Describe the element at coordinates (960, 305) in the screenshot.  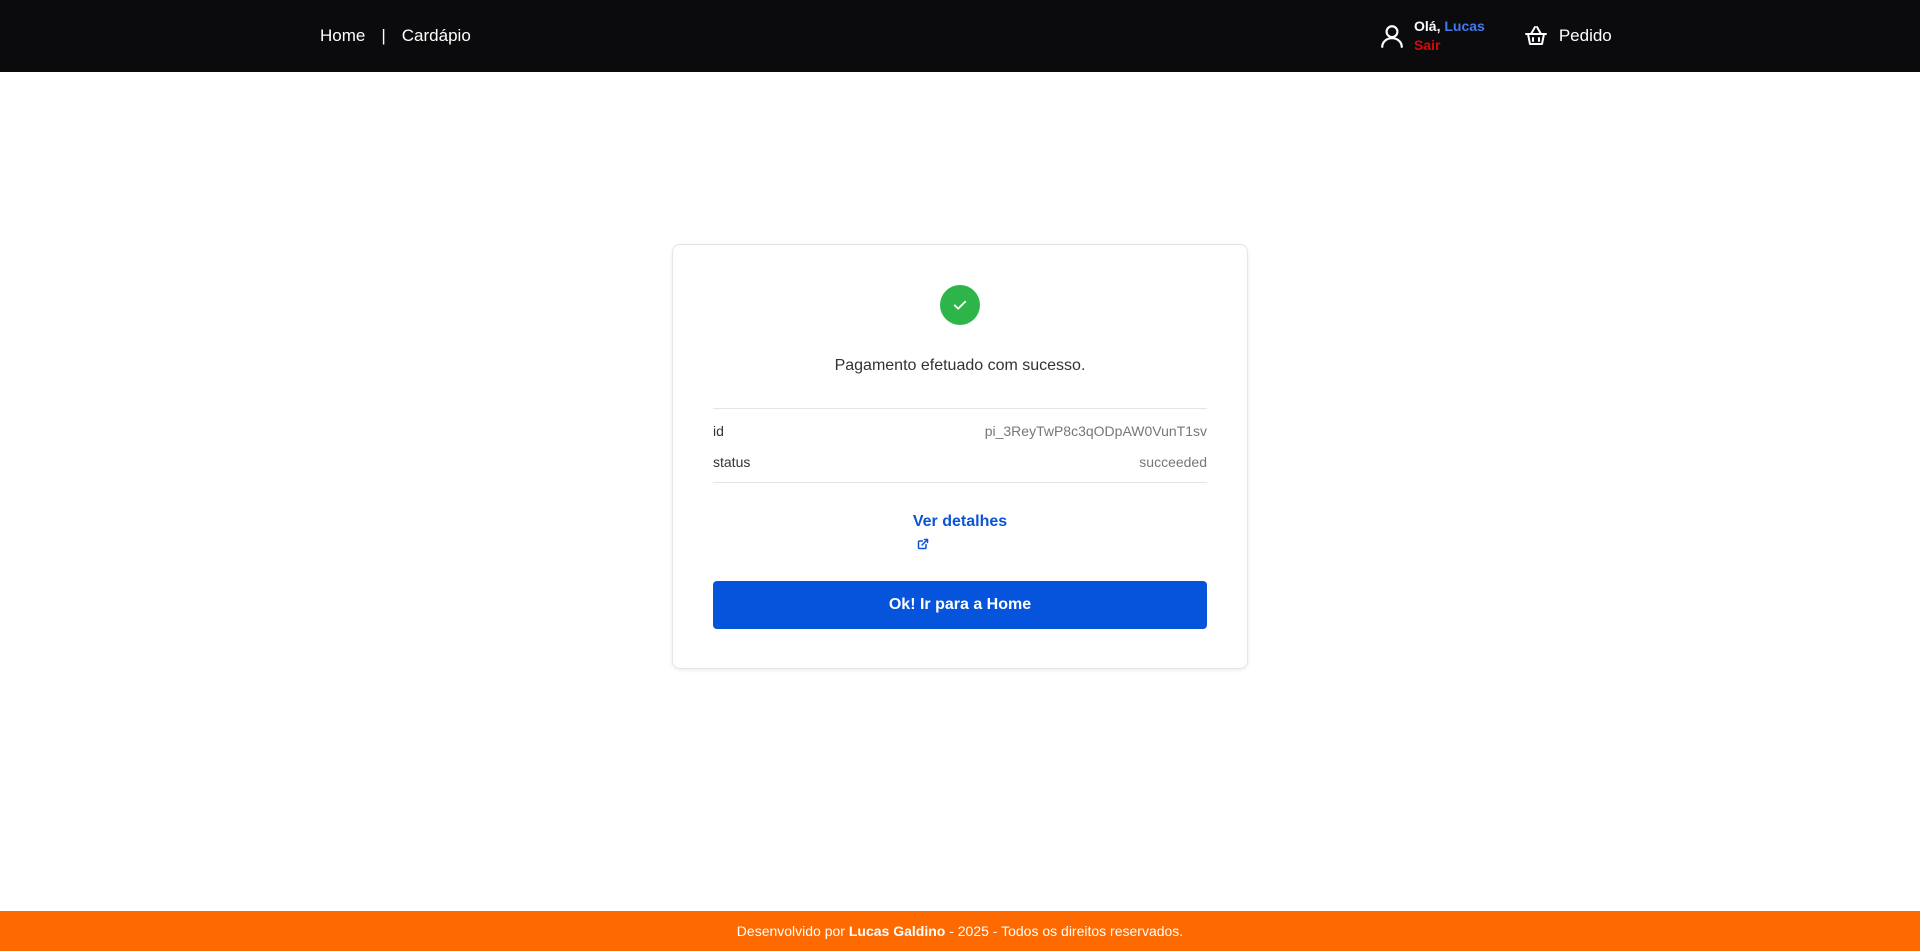
I see `check-icon` at that location.